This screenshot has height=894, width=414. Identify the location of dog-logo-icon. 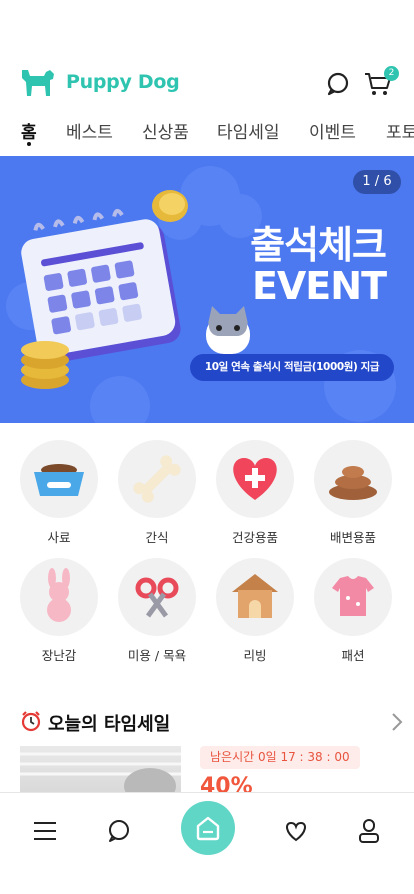
(38, 83).